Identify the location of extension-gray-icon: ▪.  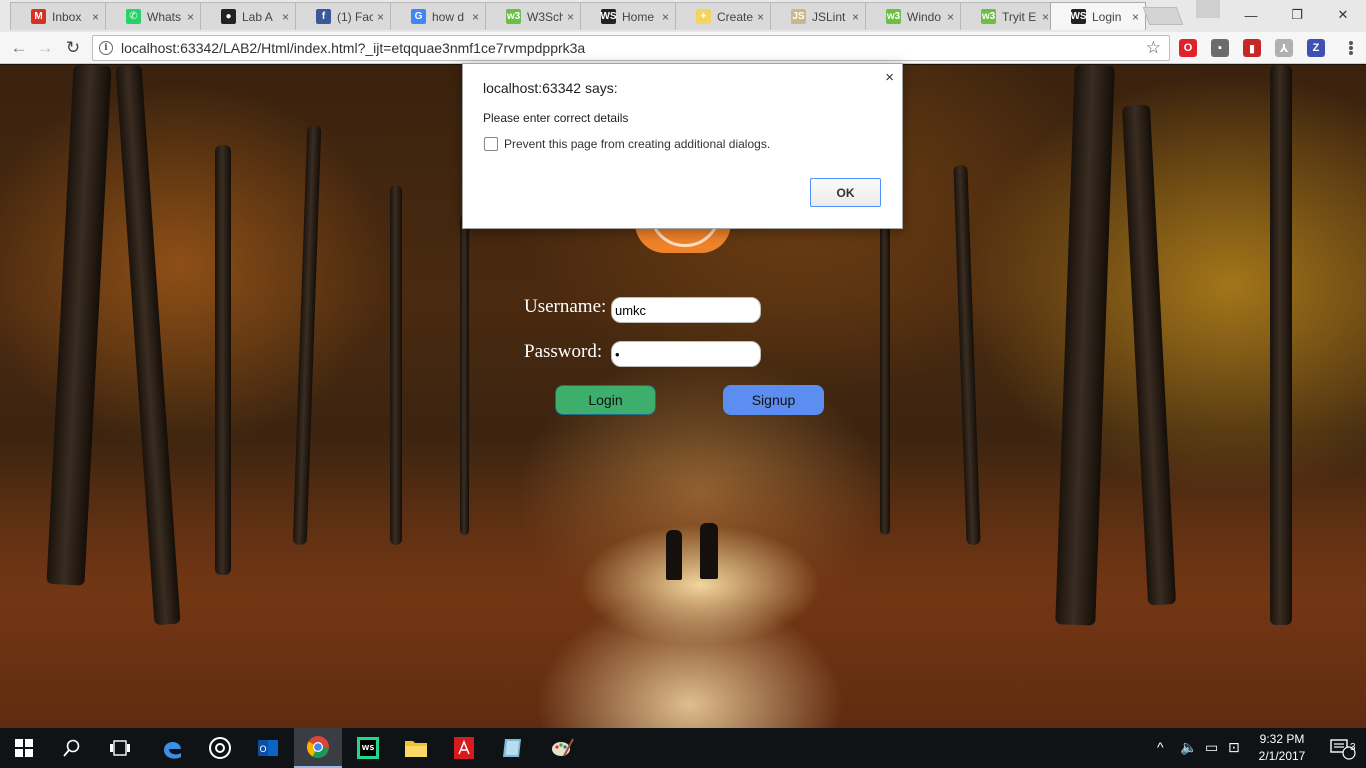
(1220, 48).